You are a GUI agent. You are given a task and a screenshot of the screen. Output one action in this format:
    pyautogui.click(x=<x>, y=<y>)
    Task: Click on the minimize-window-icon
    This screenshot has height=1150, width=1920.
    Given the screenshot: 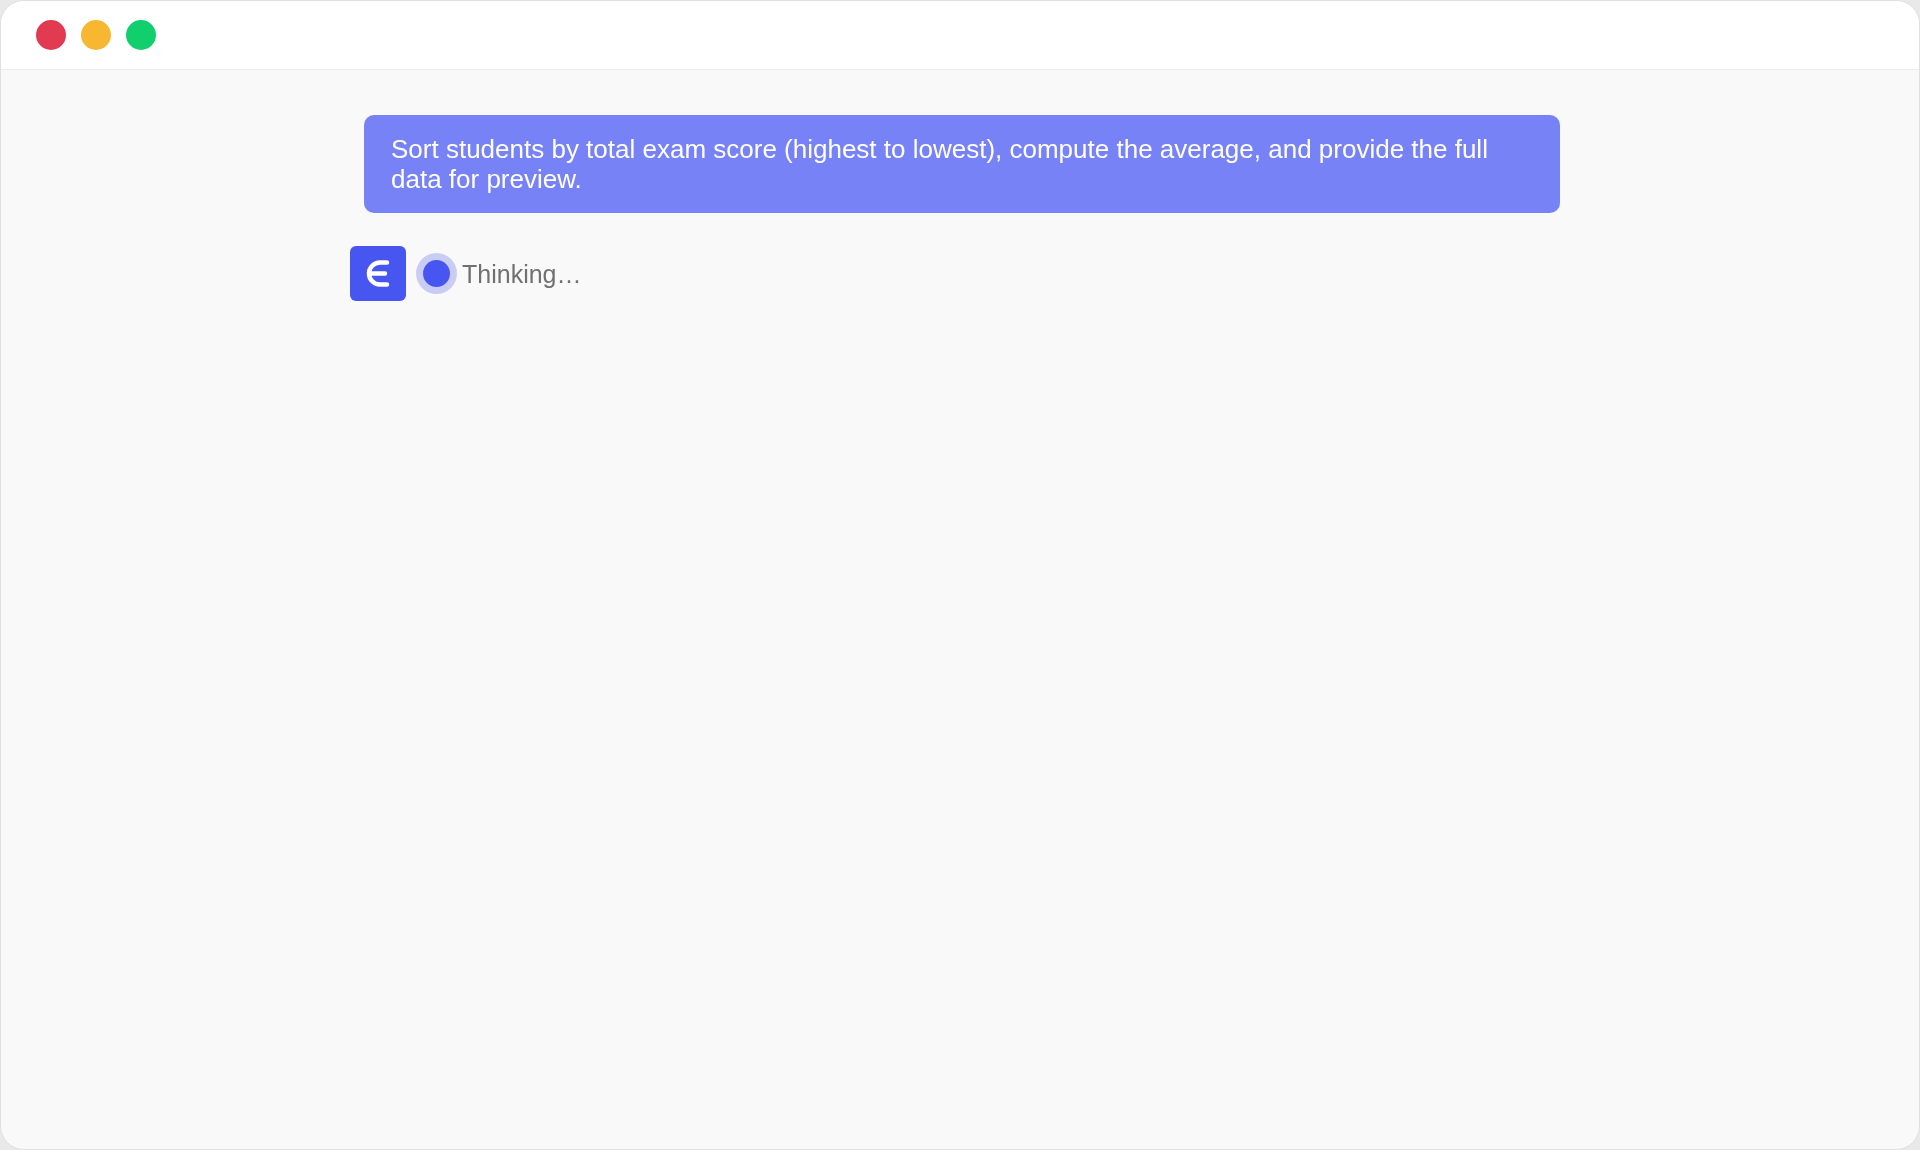 What is the action you would take?
    pyautogui.click(x=96, y=35)
    